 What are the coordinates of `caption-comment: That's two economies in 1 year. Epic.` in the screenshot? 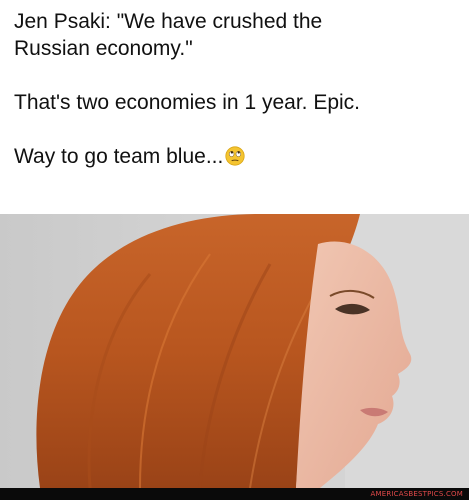 It's located at (187, 102).